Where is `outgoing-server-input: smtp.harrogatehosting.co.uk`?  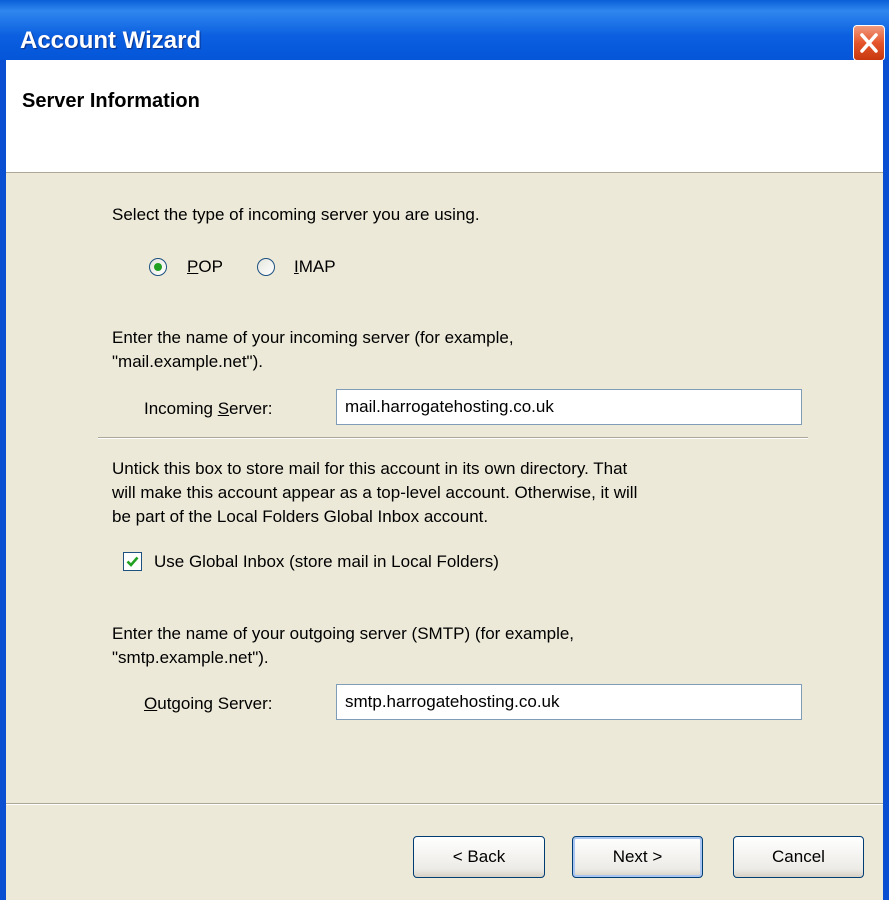 outgoing-server-input: smtp.harrogatehosting.co.uk is located at coordinates (569, 702).